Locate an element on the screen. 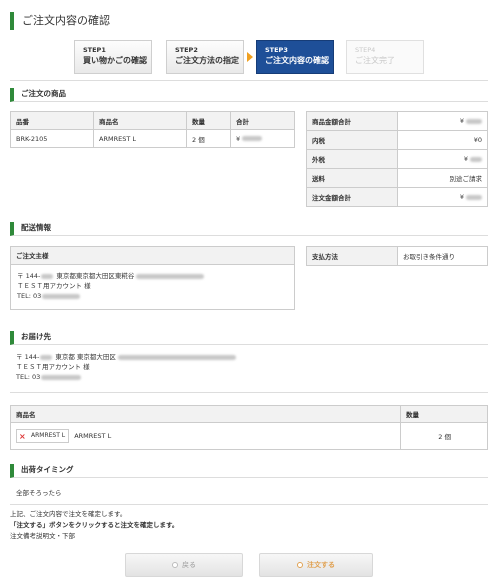  step-3-number: STEP3 is located at coordinates (276, 50).